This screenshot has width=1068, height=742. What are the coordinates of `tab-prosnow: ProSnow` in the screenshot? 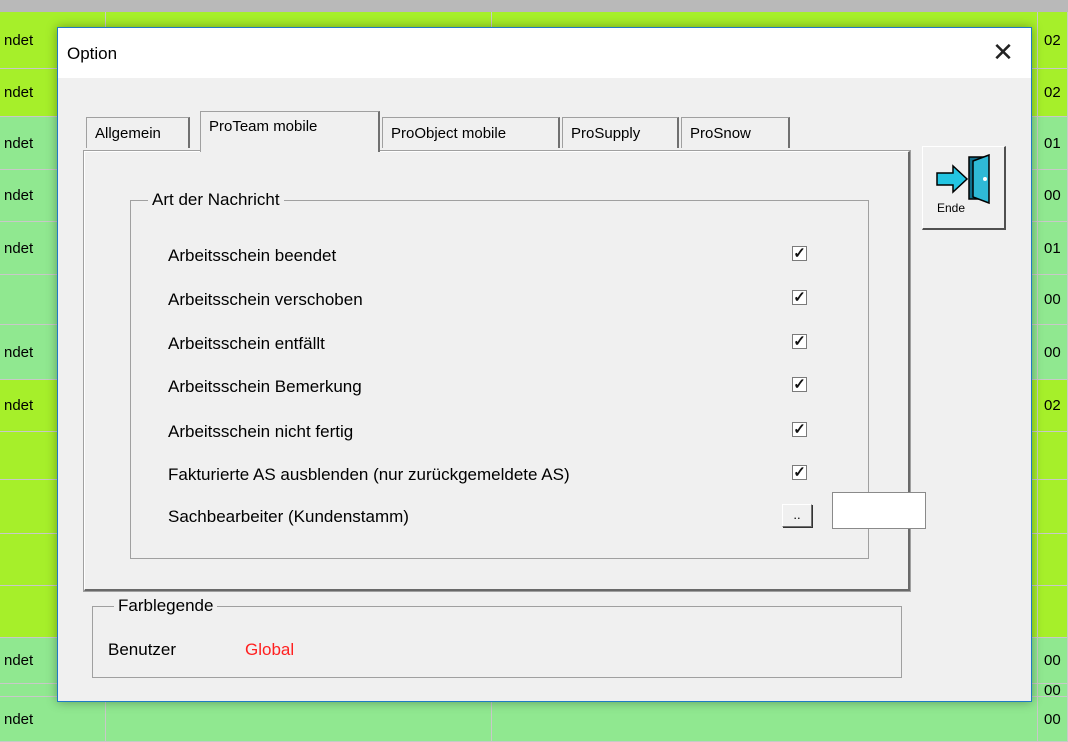 It's located at (735, 132).